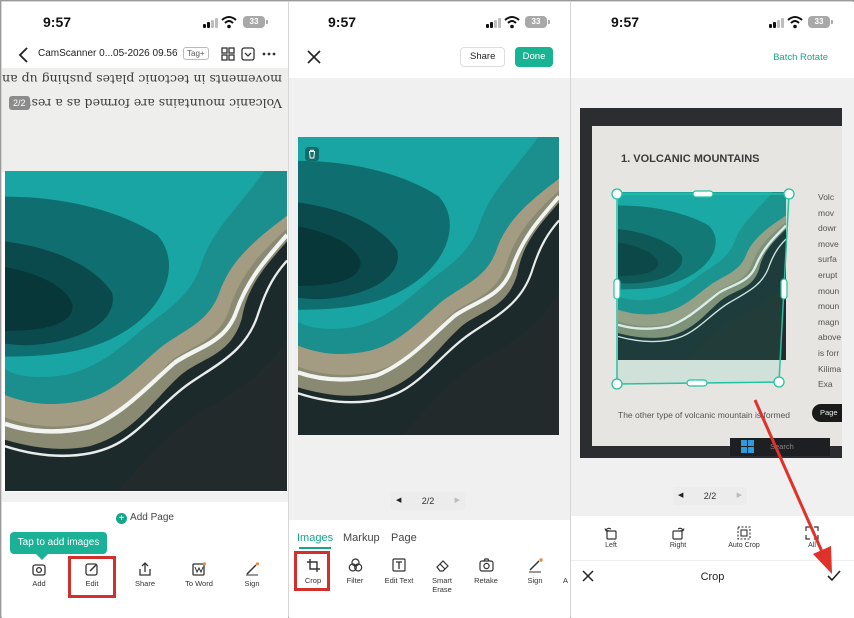 The height and width of the screenshot is (618, 854). Describe the element at coordinates (678, 545) in the screenshot. I see `rotate-right-label: Right` at that location.